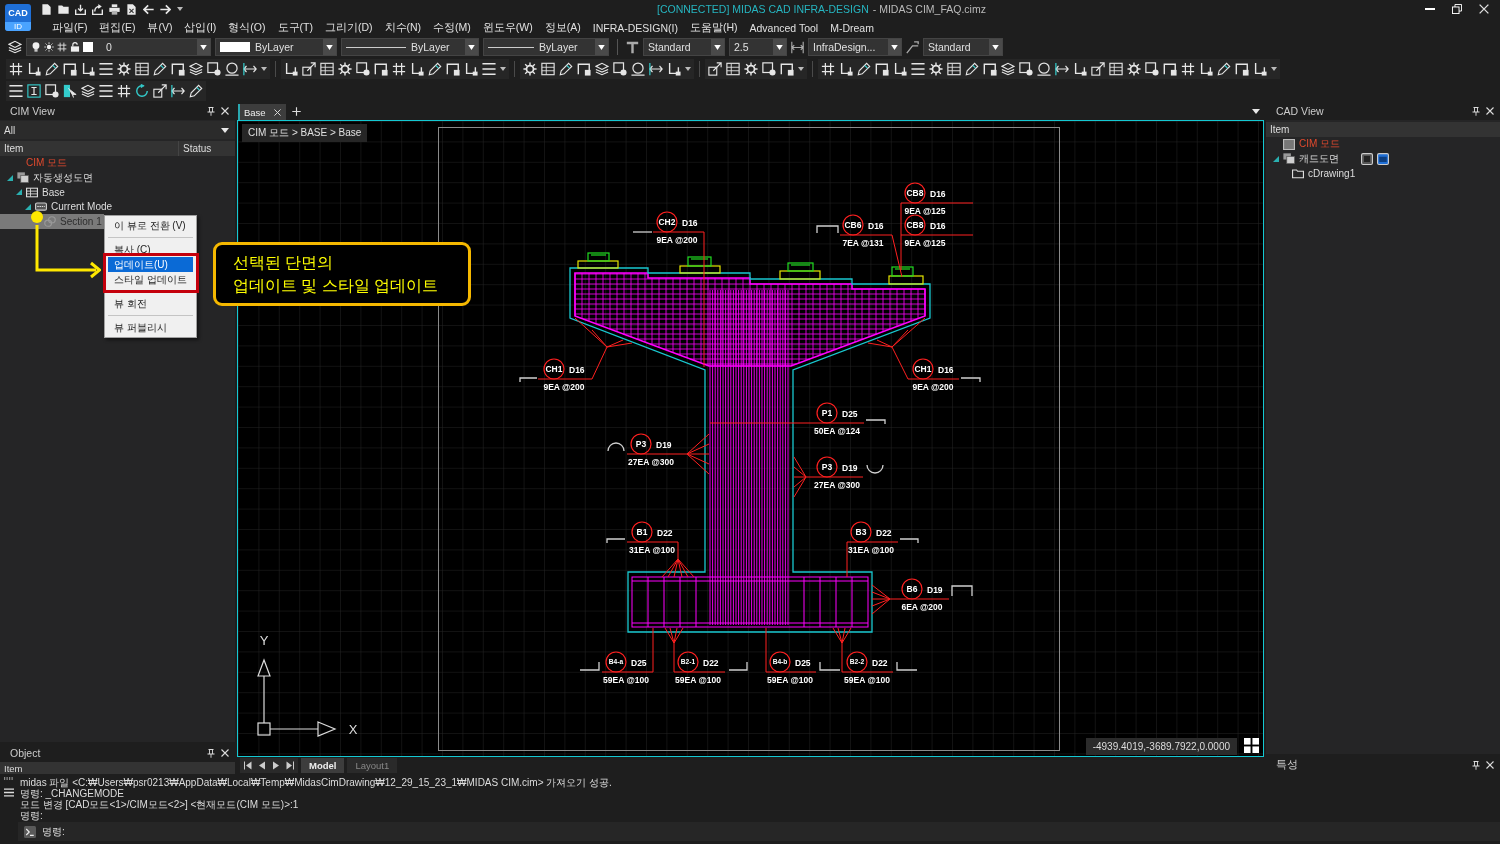 This screenshot has height=844, width=1500. I want to click on i-beam-frame-icon, so click(34, 91).